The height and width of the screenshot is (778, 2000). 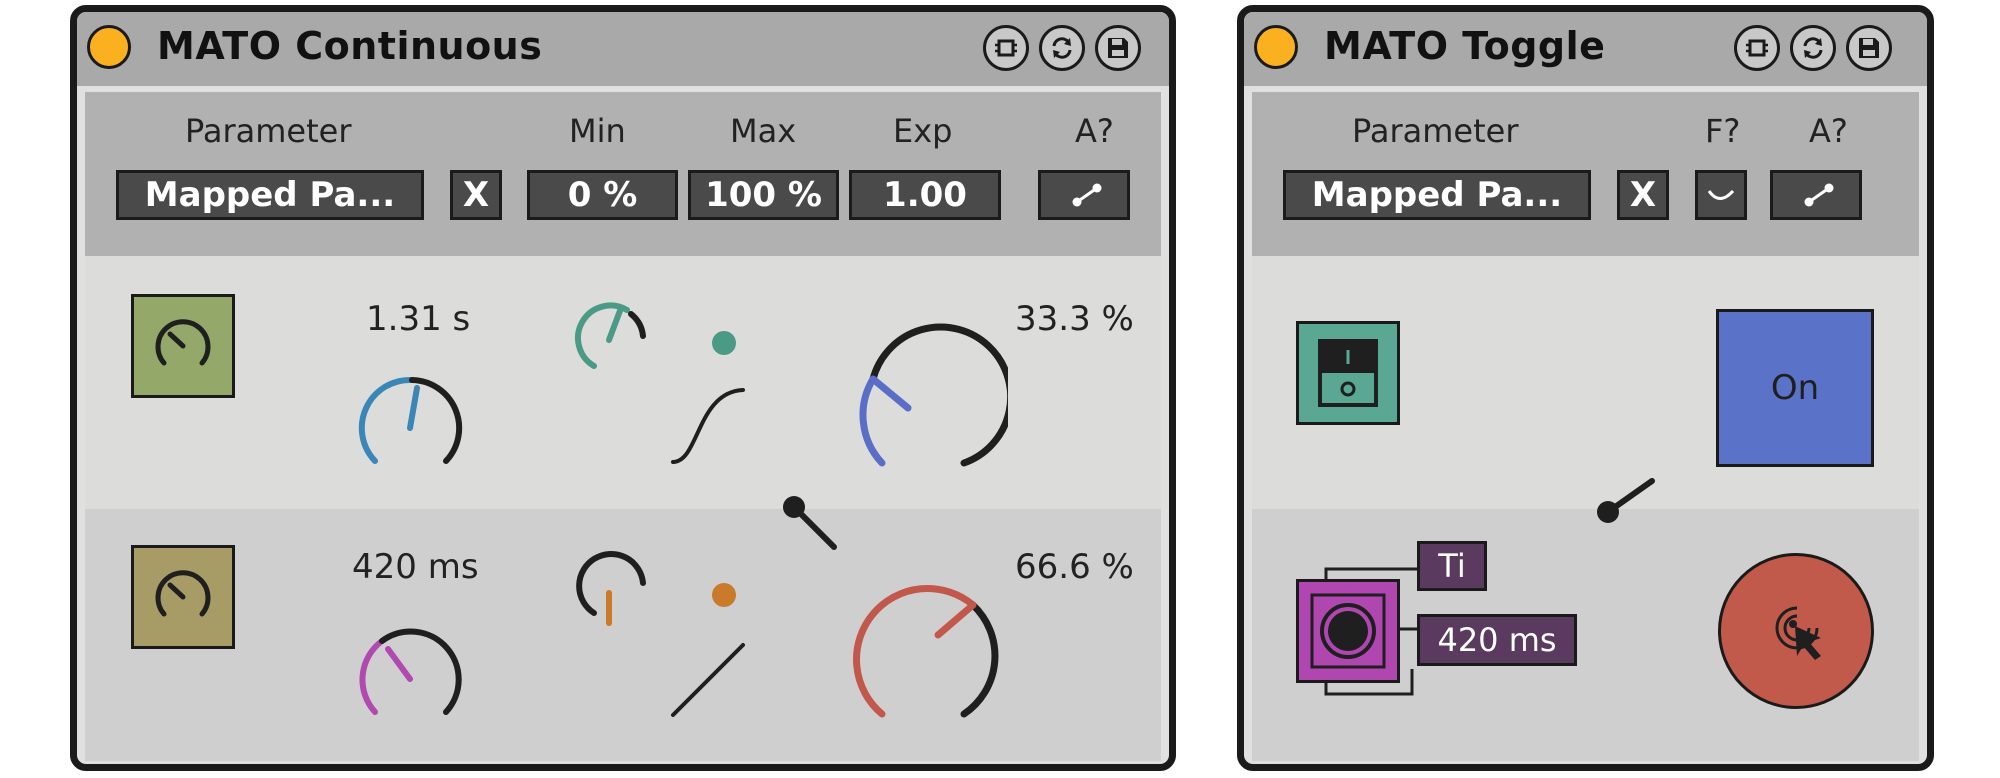 What do you see at coordinates (923, 403) in the screenshot?
I see `amount-knob` at bounding box center [923, 403].